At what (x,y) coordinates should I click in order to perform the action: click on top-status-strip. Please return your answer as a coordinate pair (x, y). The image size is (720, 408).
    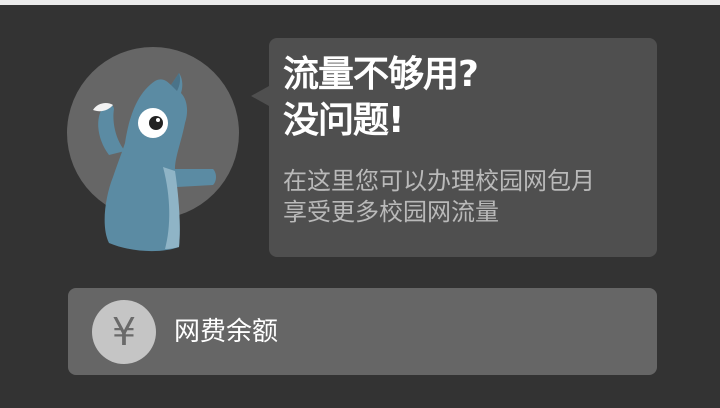
    Looking at the image, I should click on (360, 2).